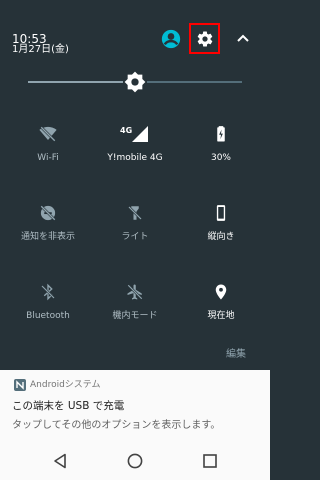 The width and height of the screenshot is (320, 480). Describe the element at coordinates (126, 130) in the screenshot. I see `network-type-badge: 4G` at that location.